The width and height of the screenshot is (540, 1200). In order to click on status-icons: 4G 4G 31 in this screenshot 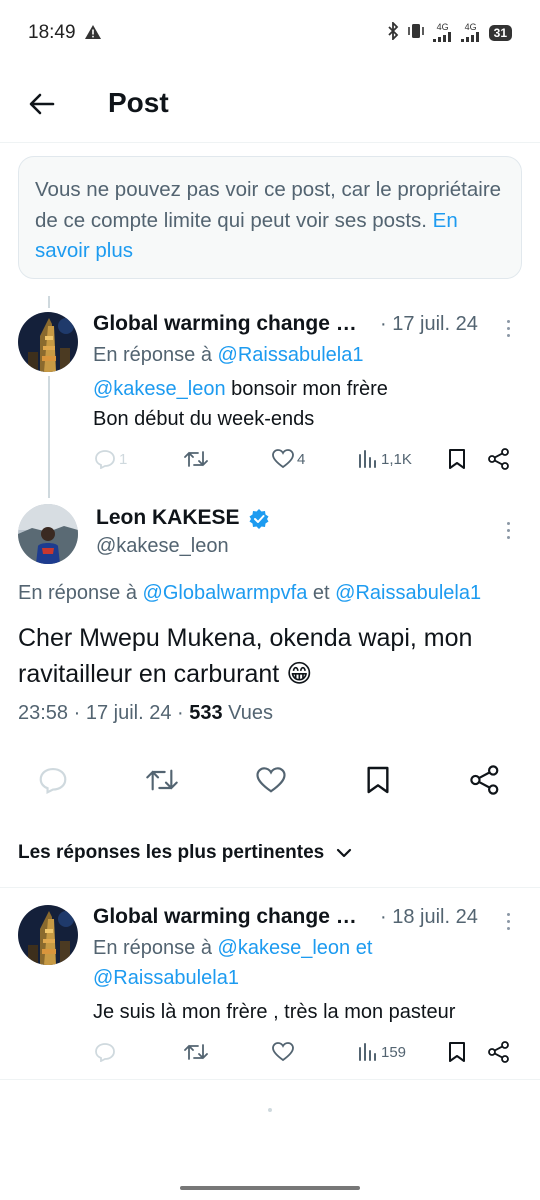, I will do `click(449, 31)`.